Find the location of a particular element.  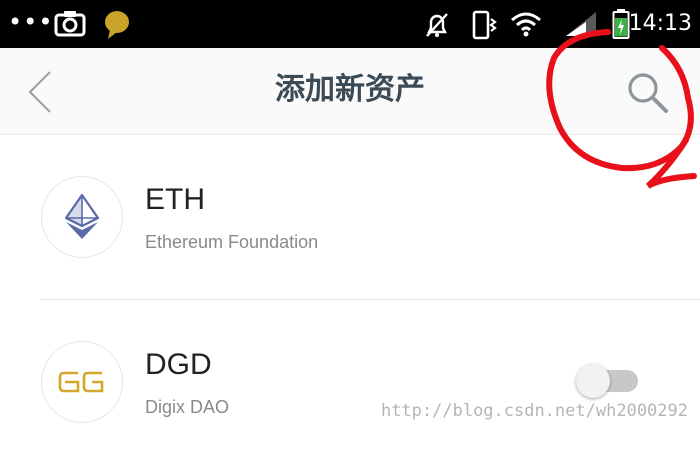

clock: 14:13 is located at coordinates (660, 23).